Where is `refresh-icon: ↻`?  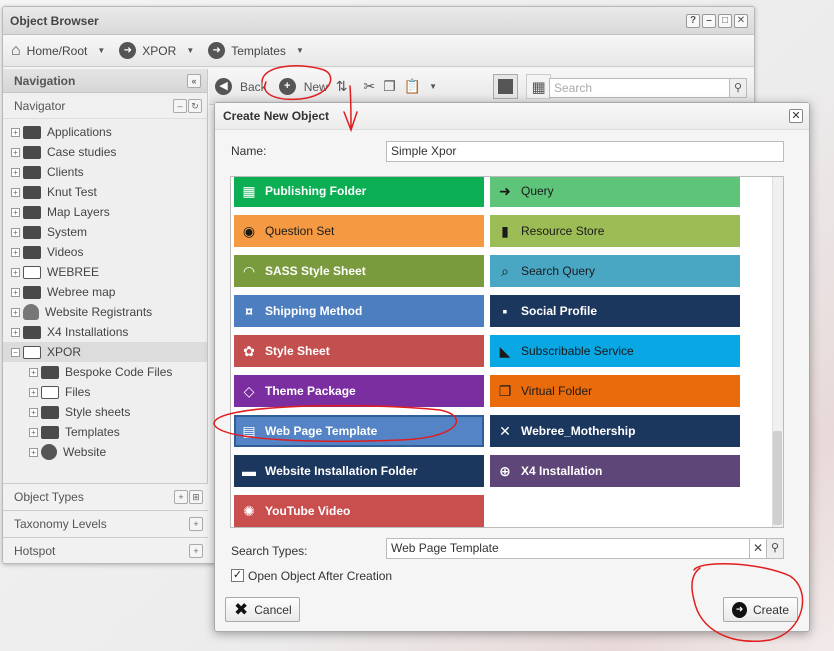
refresh-icon: ↻ is located at coordinates (195, 106).